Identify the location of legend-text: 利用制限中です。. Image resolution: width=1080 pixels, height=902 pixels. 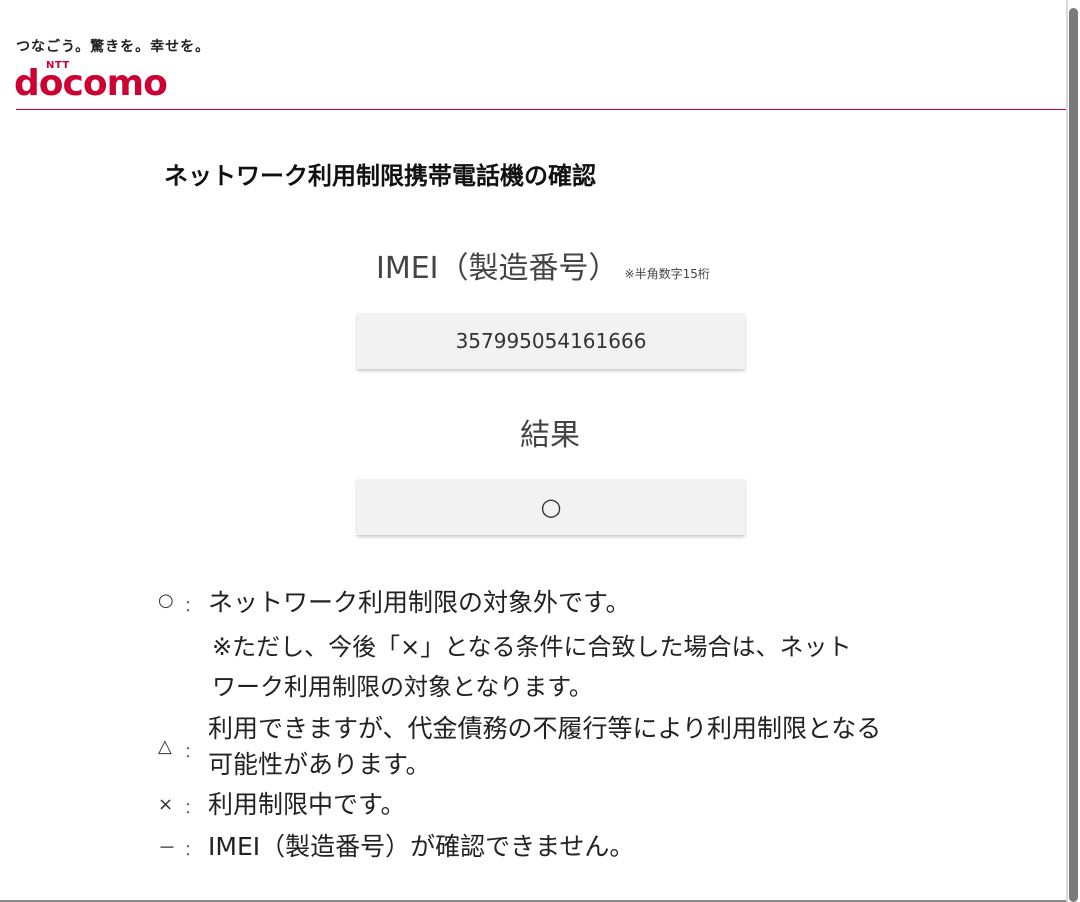
(307, 804).